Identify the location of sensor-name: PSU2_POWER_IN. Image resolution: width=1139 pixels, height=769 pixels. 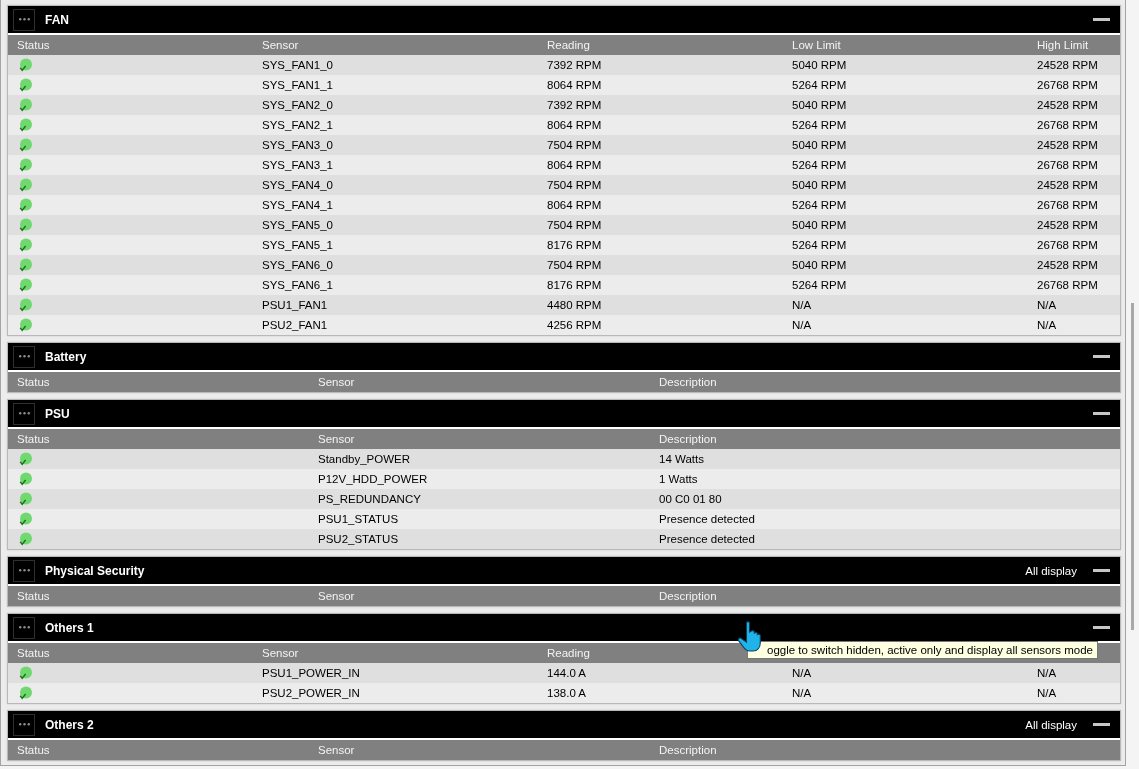
(311, 693).